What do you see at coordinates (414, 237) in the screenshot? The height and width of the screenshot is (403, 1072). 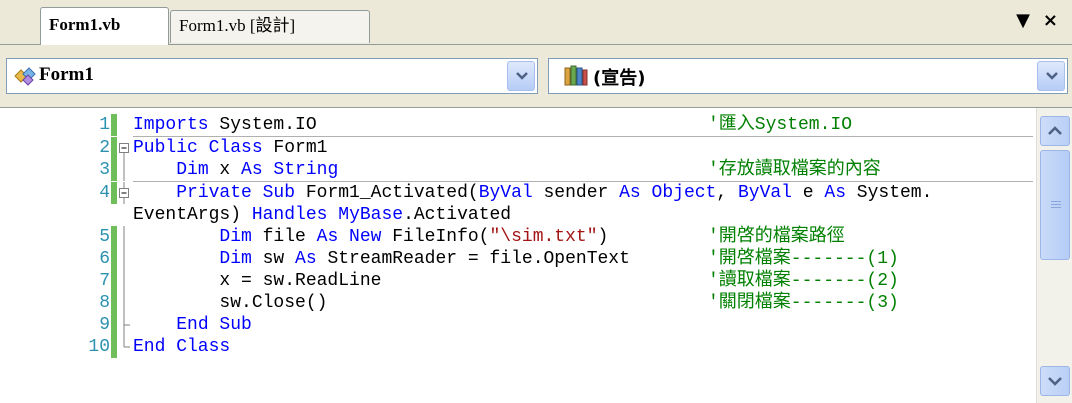 I see `code-text: Dim file As New FileInfo("\sim.txt")` at bounding box center [414, 237].